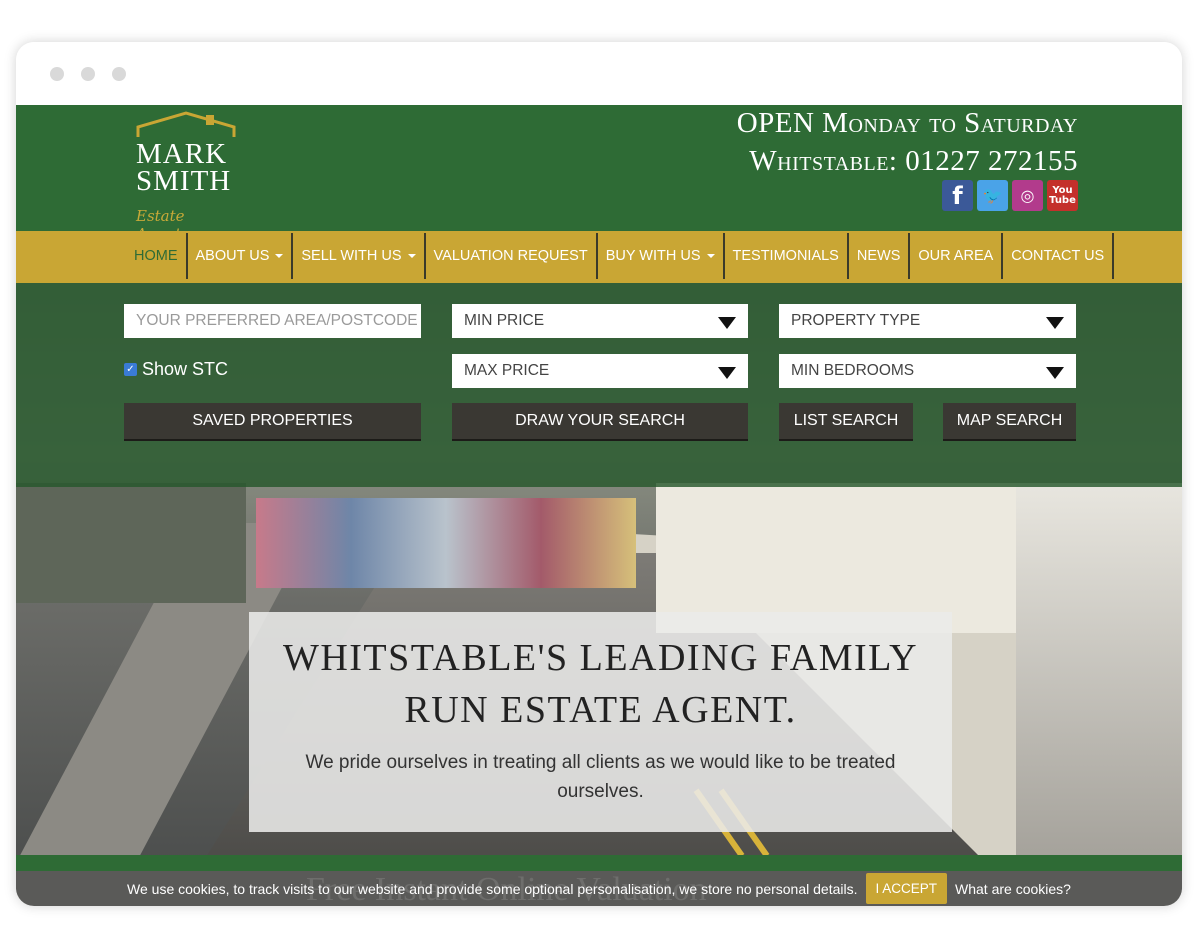  I want to click on hero-title-line: RUN ESTATE AGENT., so click(600, 710).